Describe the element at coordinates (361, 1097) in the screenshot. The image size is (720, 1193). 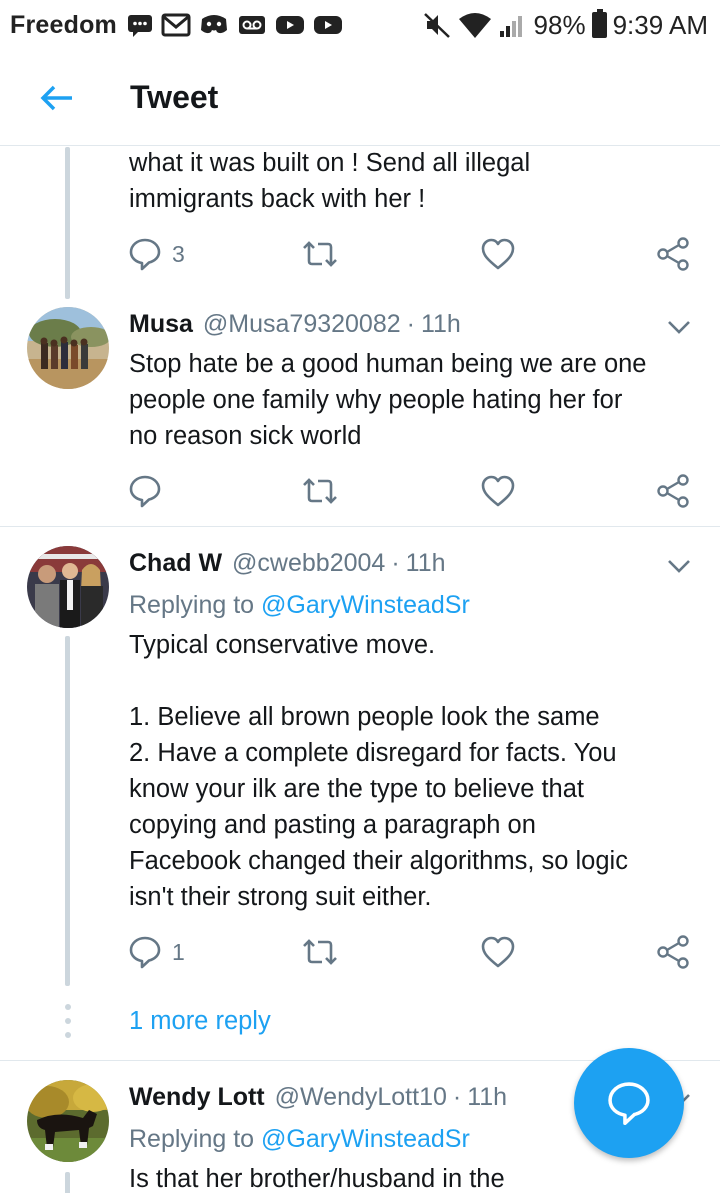
I see `author-handle: @WendyLott10` at that location.